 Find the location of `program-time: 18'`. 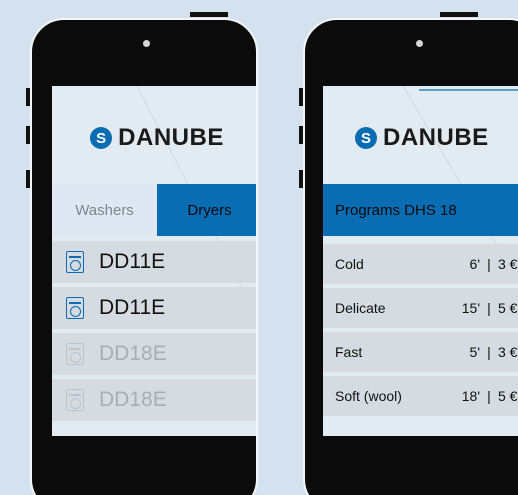

program-time: 18' is located at coordinates (470, 396).